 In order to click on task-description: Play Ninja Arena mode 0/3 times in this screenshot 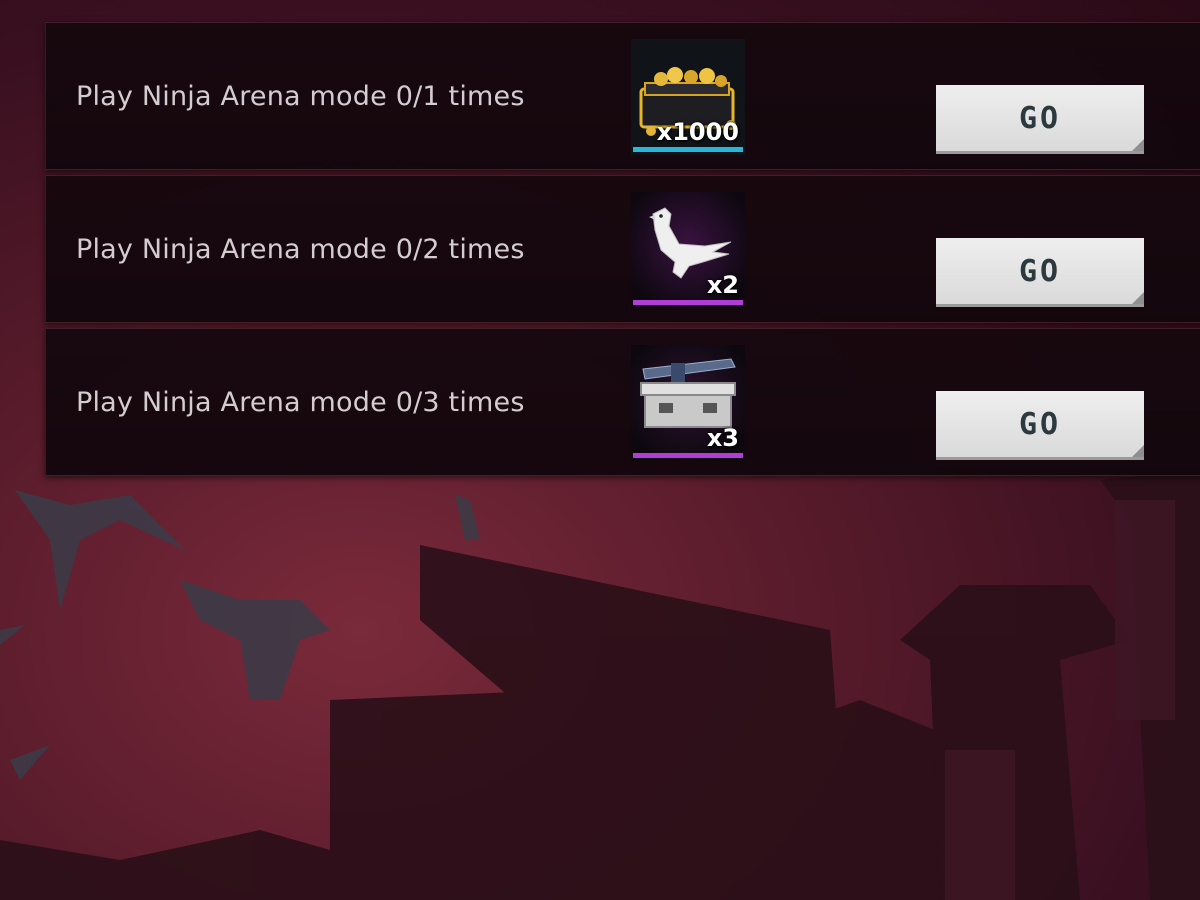, I will do `click(300, 402)`.